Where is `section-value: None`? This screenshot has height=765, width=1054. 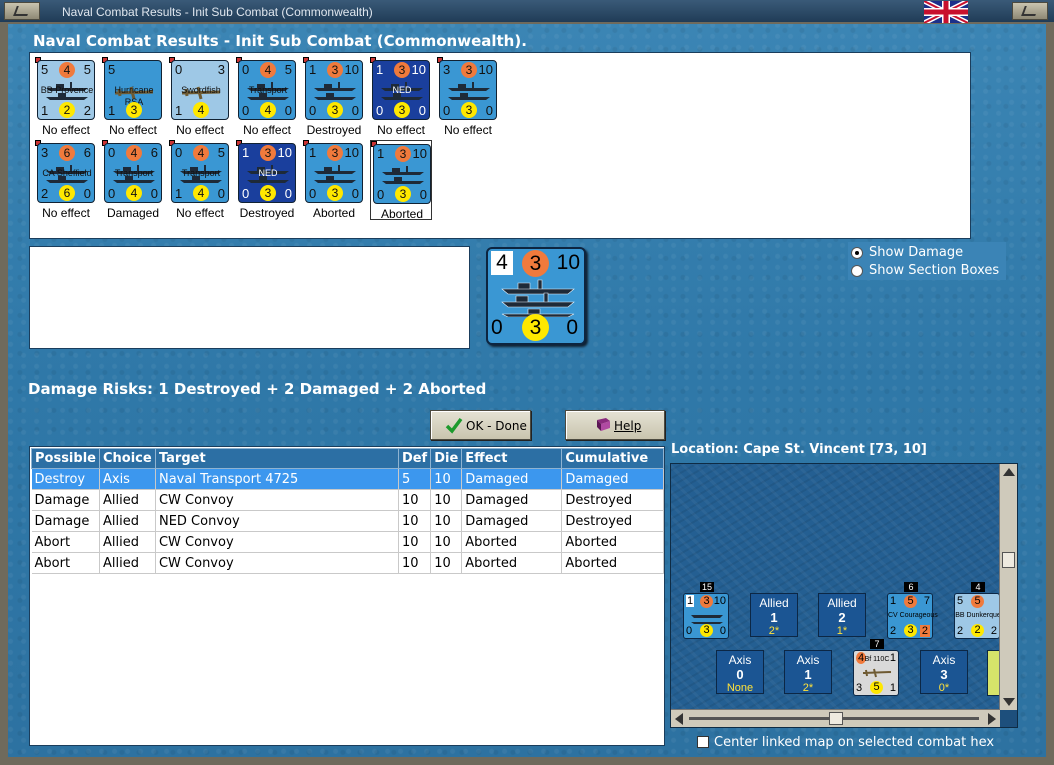 section-value: None is located at coordinates (740, 688).